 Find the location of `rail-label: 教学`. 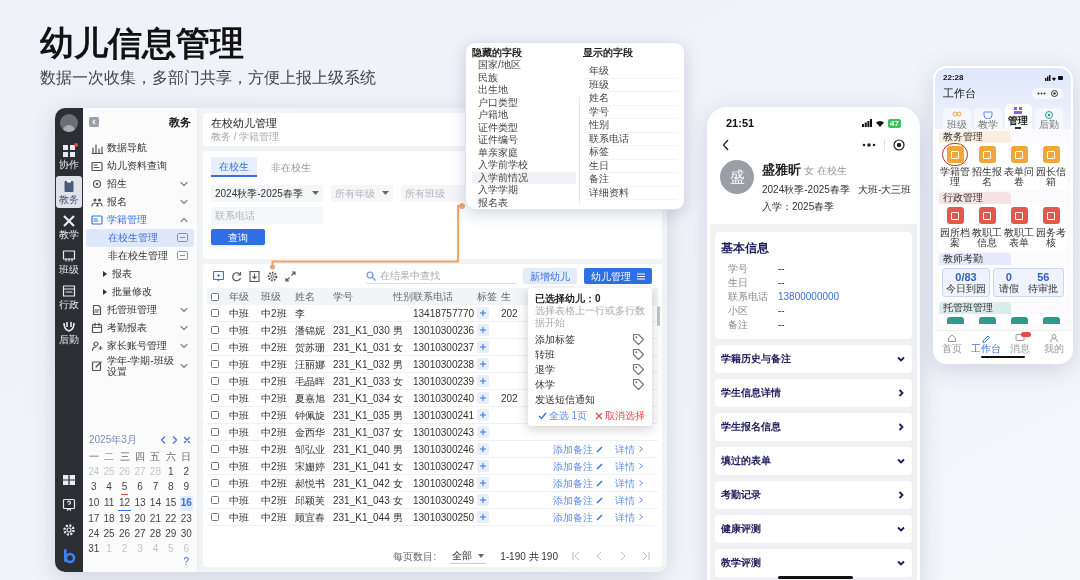

rail-label: 教学 is located at coordinates (69, 234).